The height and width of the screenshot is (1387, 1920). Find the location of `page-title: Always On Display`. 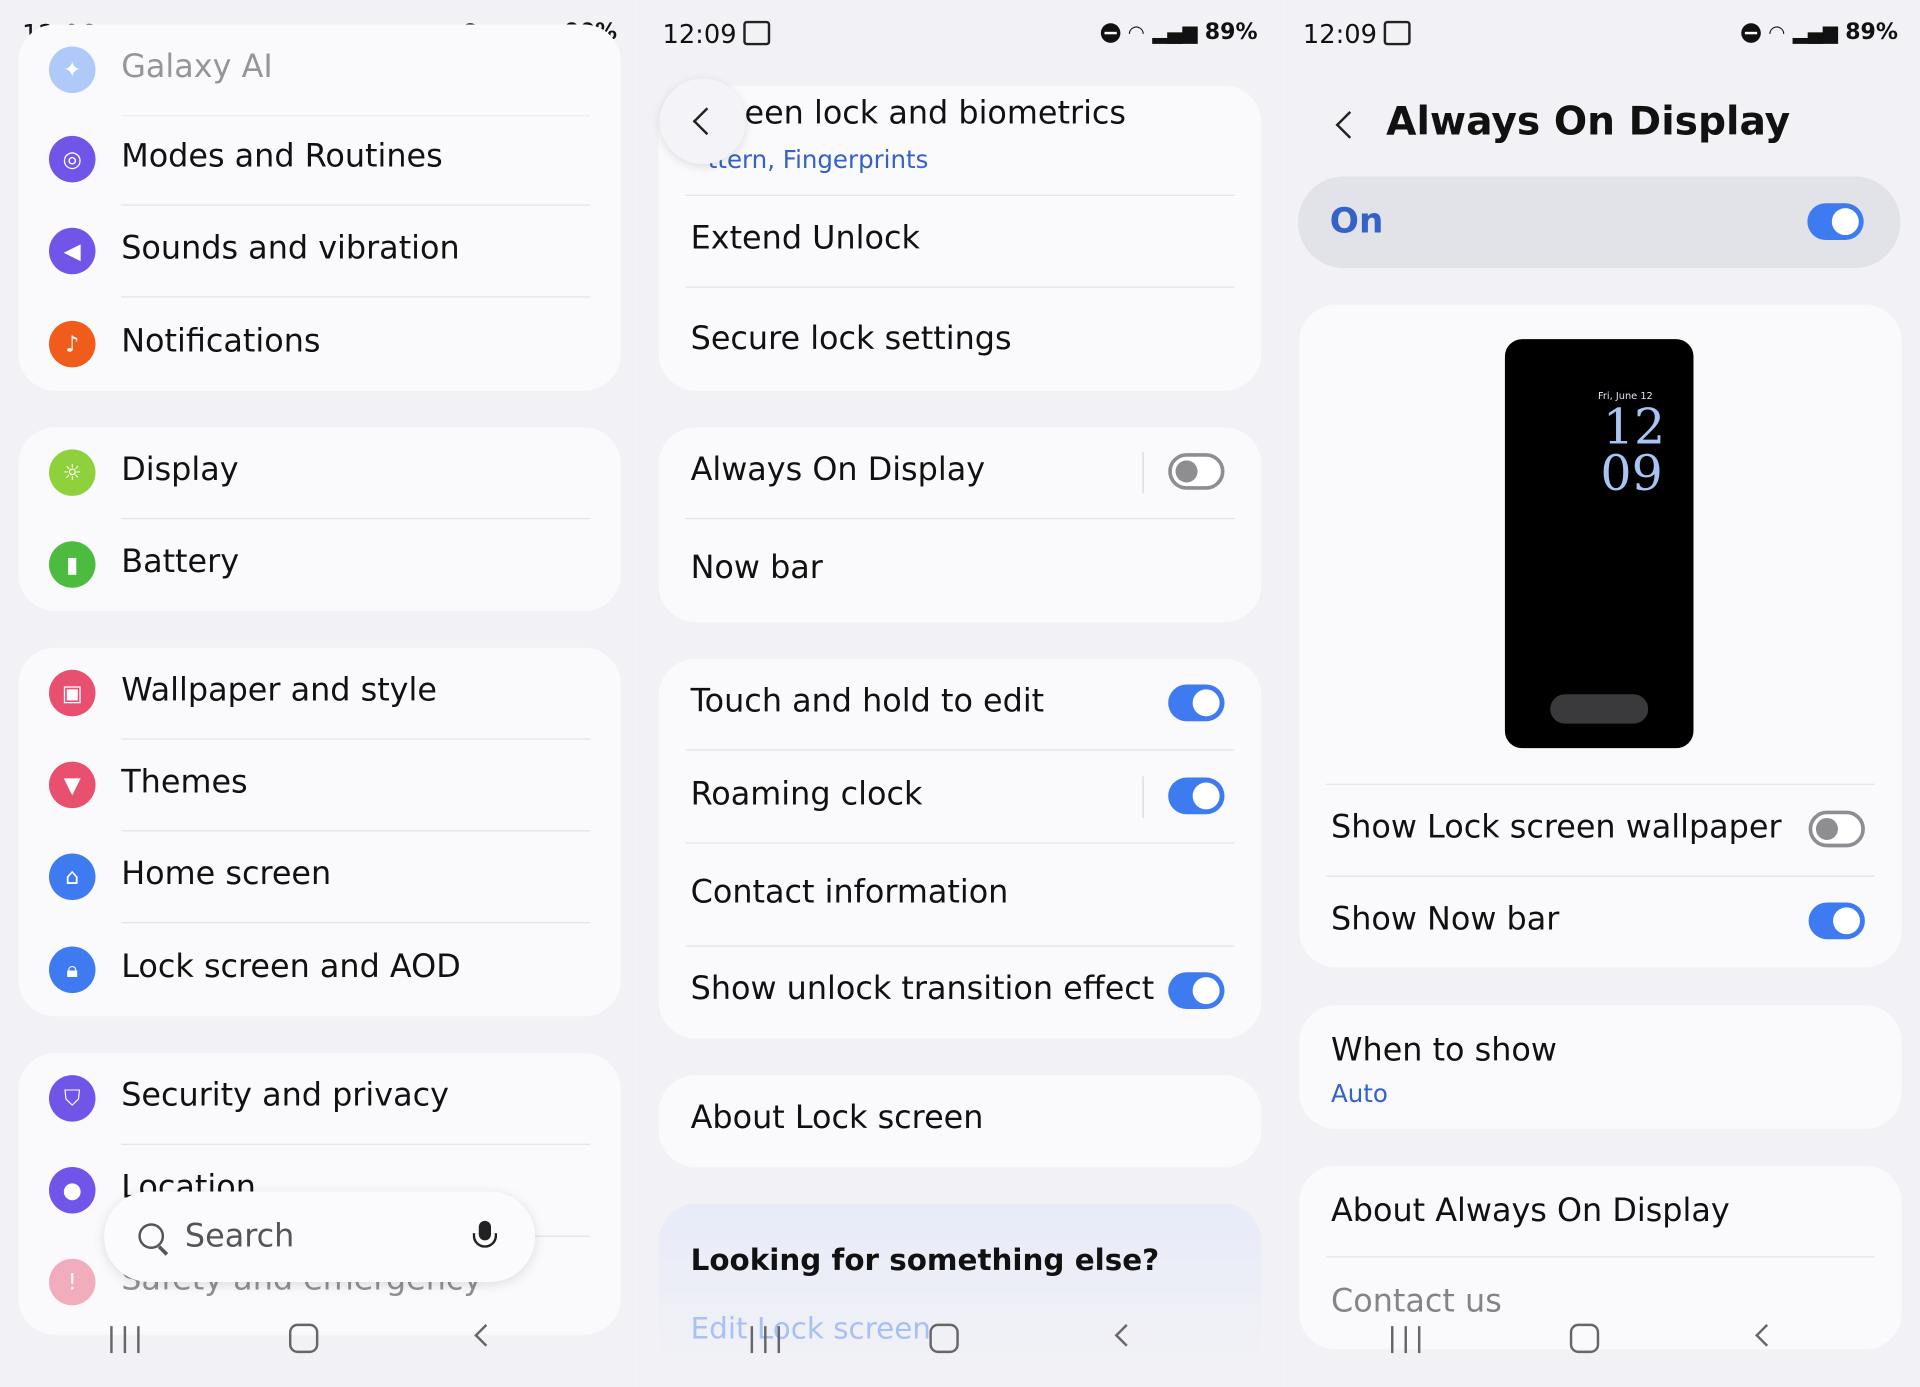

page-title: Always On Display is located at coordinates (1588, 121).